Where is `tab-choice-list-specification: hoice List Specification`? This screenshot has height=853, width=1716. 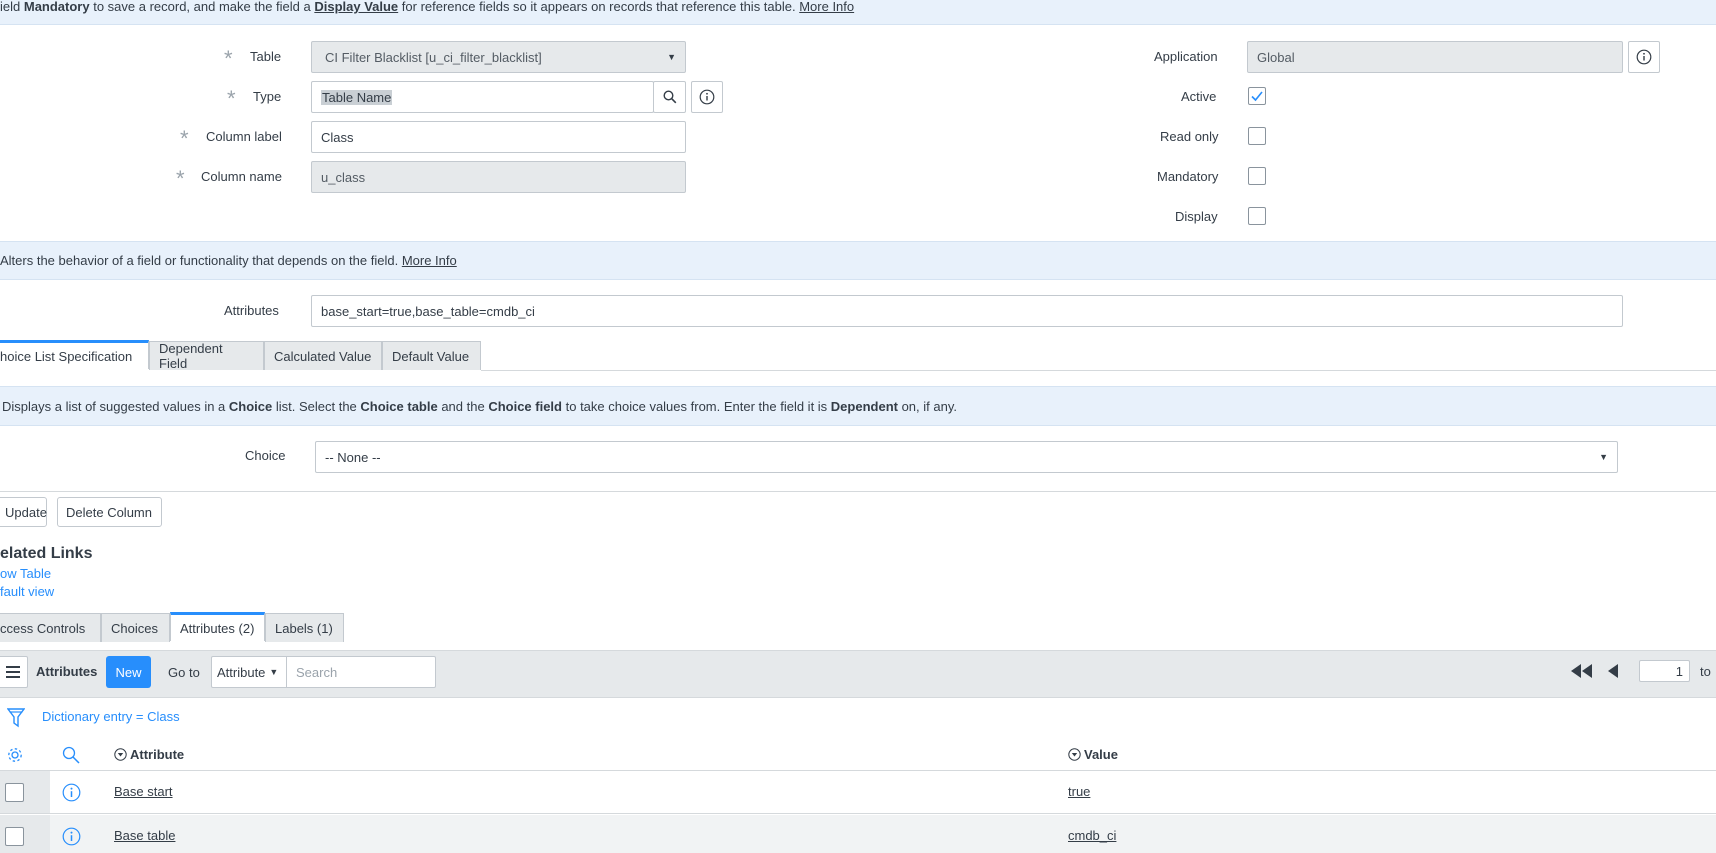
tab-choice-list-specification: hoice List Specification is located at coordinates (74, 354).